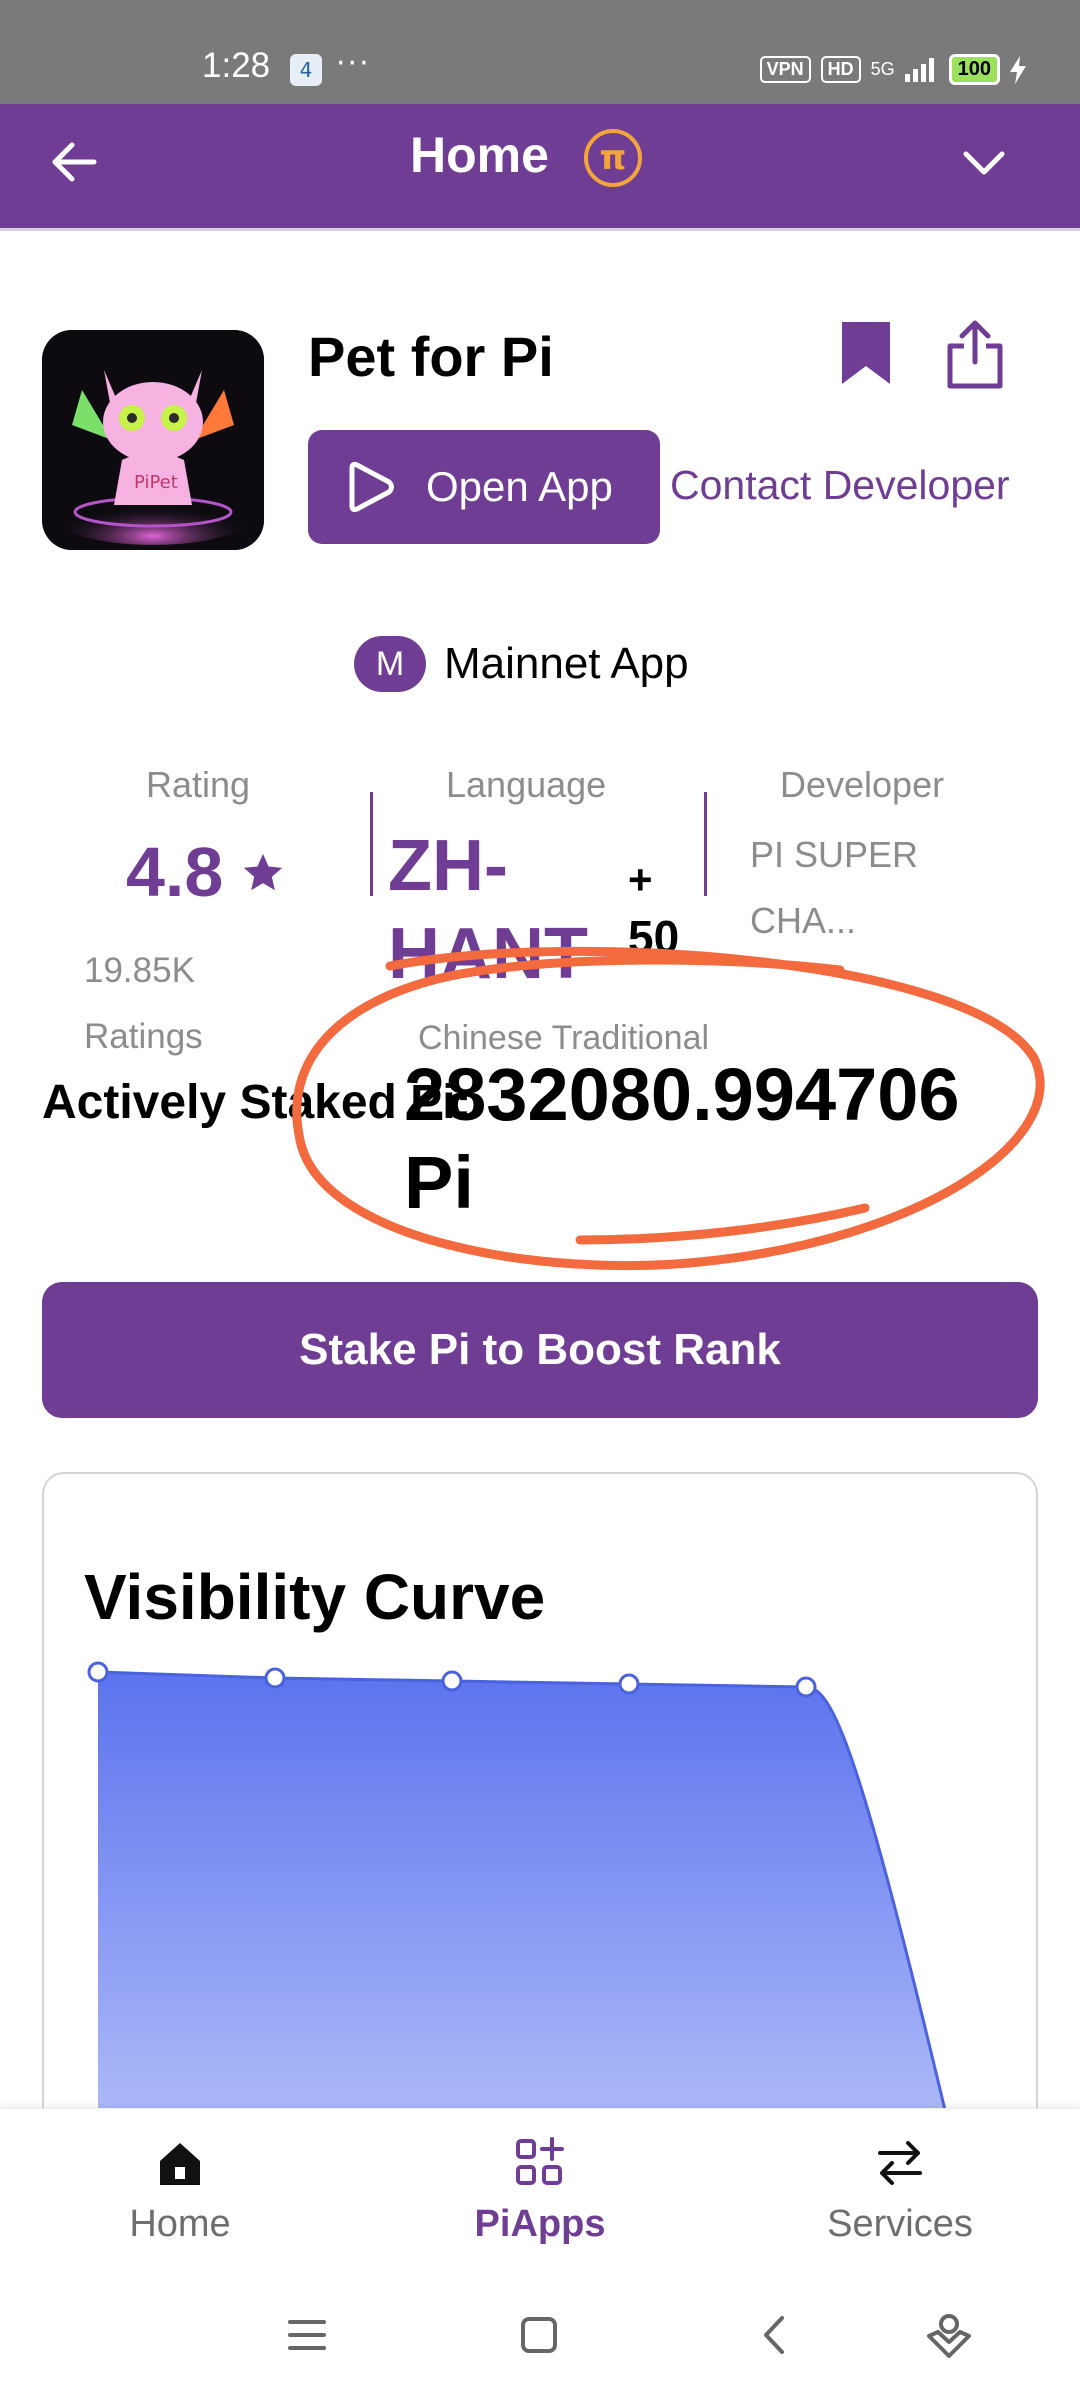 This screenshot has width=1080, height=2400. What do you see at coordinates (975, 354) in the screenshot?
I see `share-icon` at bounding box center [975, 354].